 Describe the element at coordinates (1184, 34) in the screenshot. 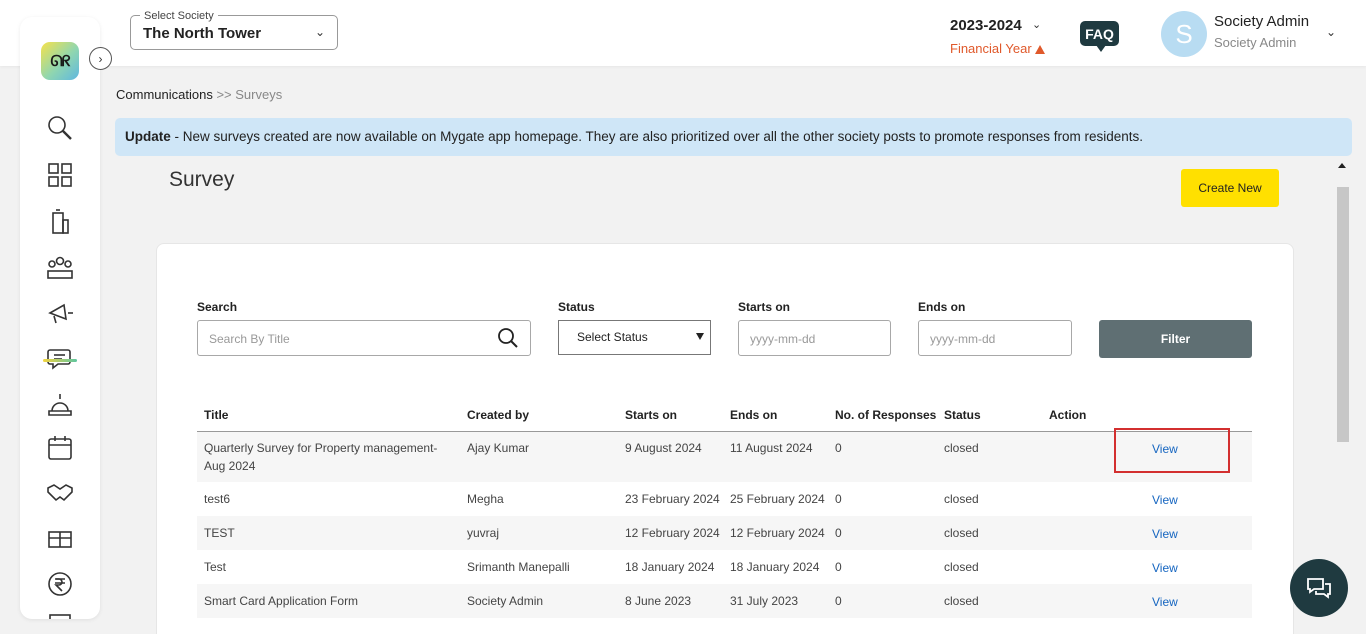

I see `avatar: S` at that location.